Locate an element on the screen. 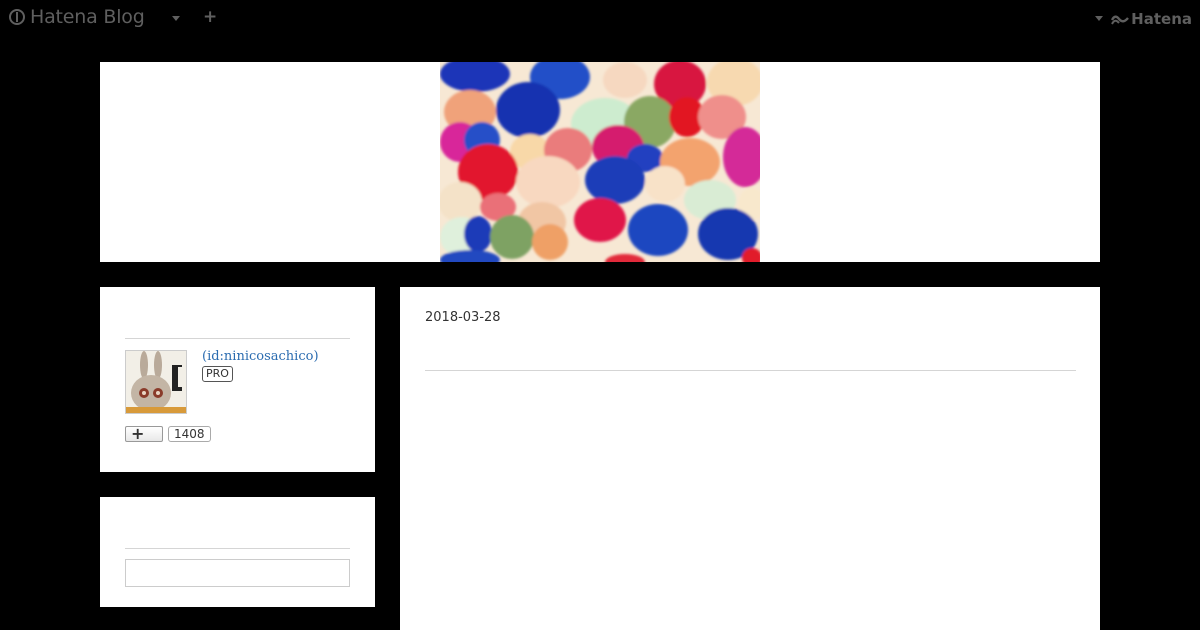 The image size is (1200, 630). pro-badge: PRO is located at coordinates (217, 374).